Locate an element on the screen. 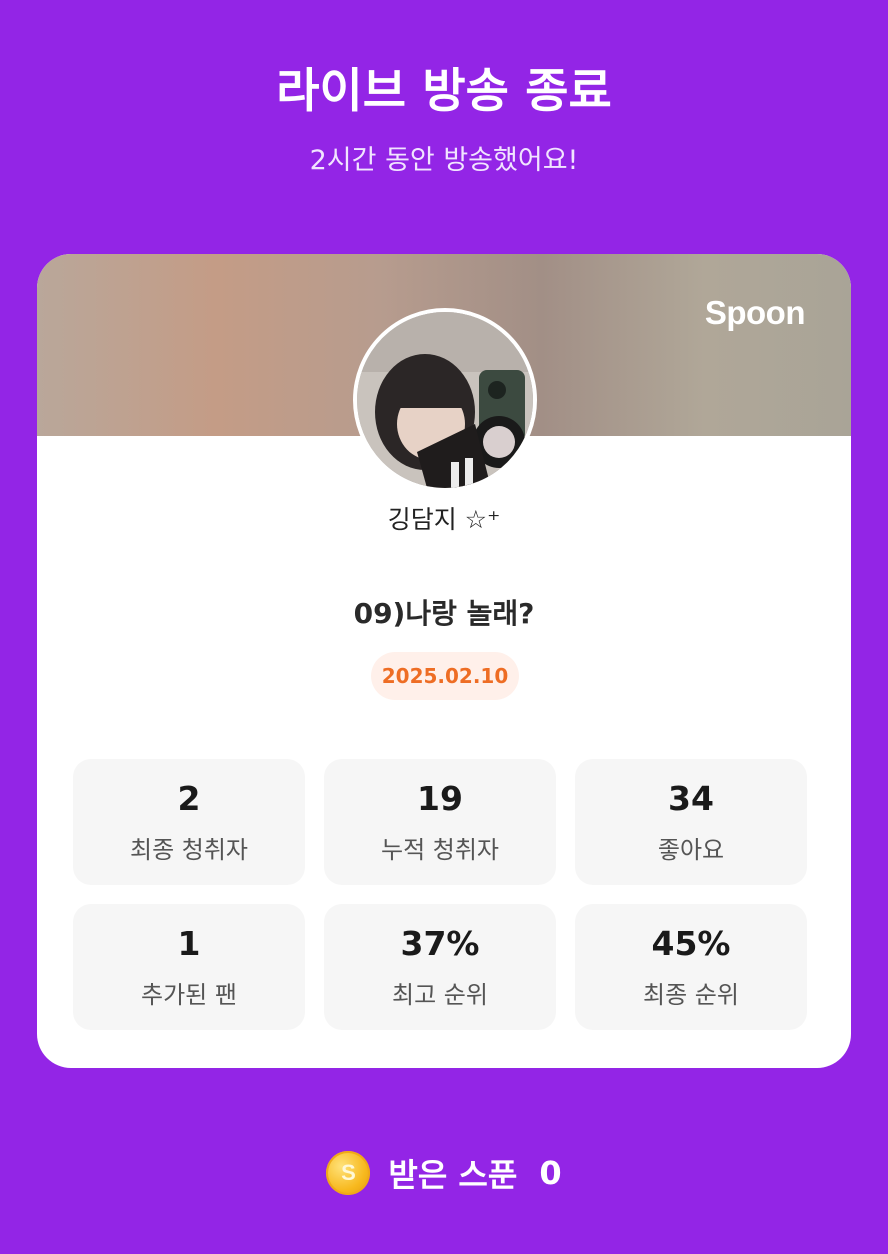  stat-value: 1 is located at coordinates (189, 943).